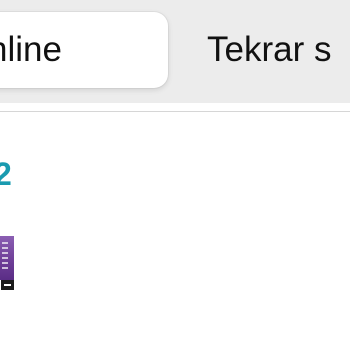 Image resolution: width=350 pixels, height=350 pixels. What do you see at coordinates (84, 50) in the screenshot?
I see `tab-online: nline` at bounding box center [84, 50].